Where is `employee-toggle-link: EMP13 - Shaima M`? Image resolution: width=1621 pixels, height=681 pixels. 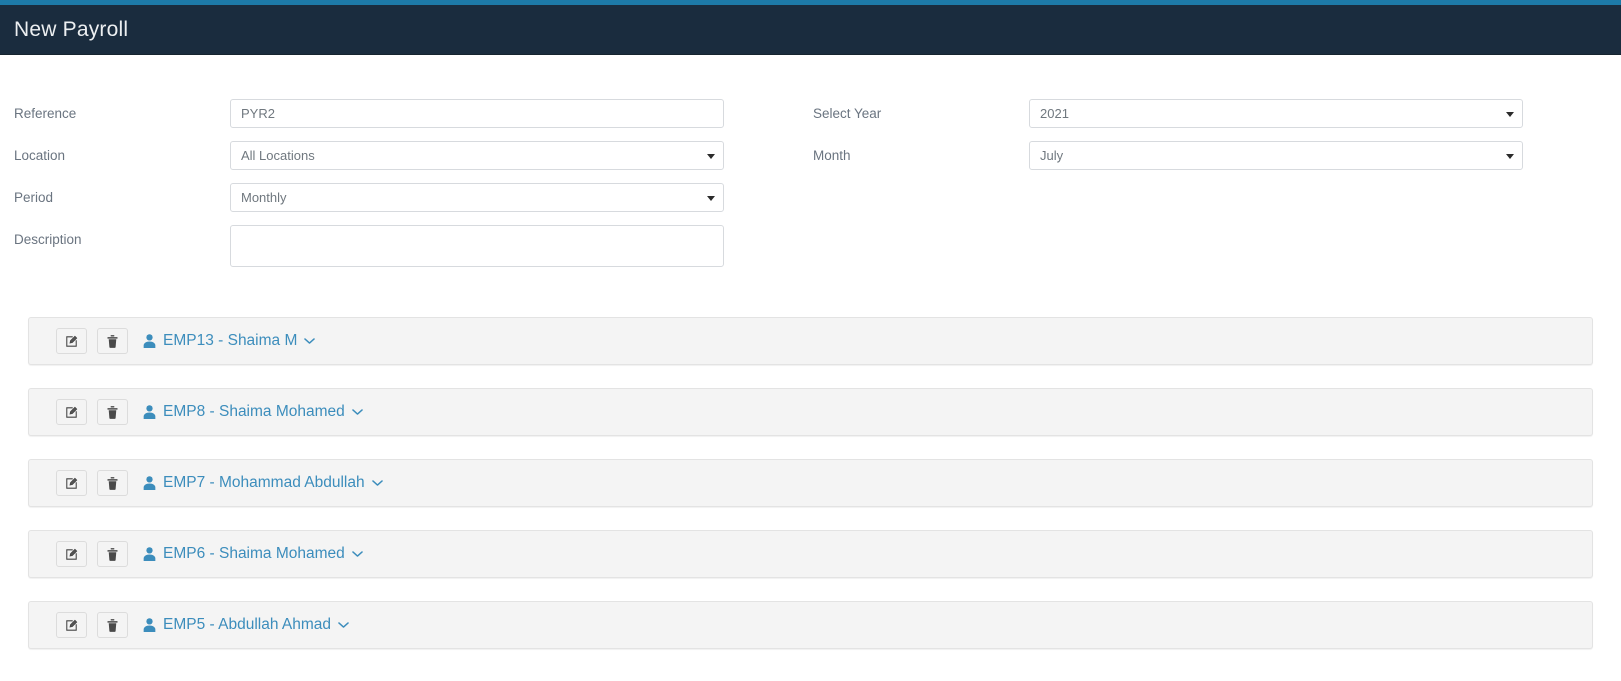
employee-toggle-link: EMP13 - Shaima M is located at coordinates (229, 341).